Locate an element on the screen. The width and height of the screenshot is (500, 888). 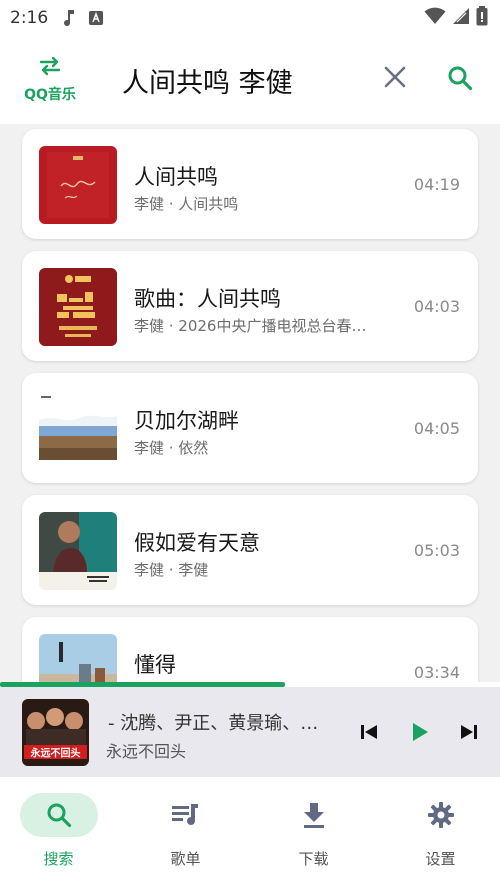
playlist-icon is located at coordinates (184, 814).